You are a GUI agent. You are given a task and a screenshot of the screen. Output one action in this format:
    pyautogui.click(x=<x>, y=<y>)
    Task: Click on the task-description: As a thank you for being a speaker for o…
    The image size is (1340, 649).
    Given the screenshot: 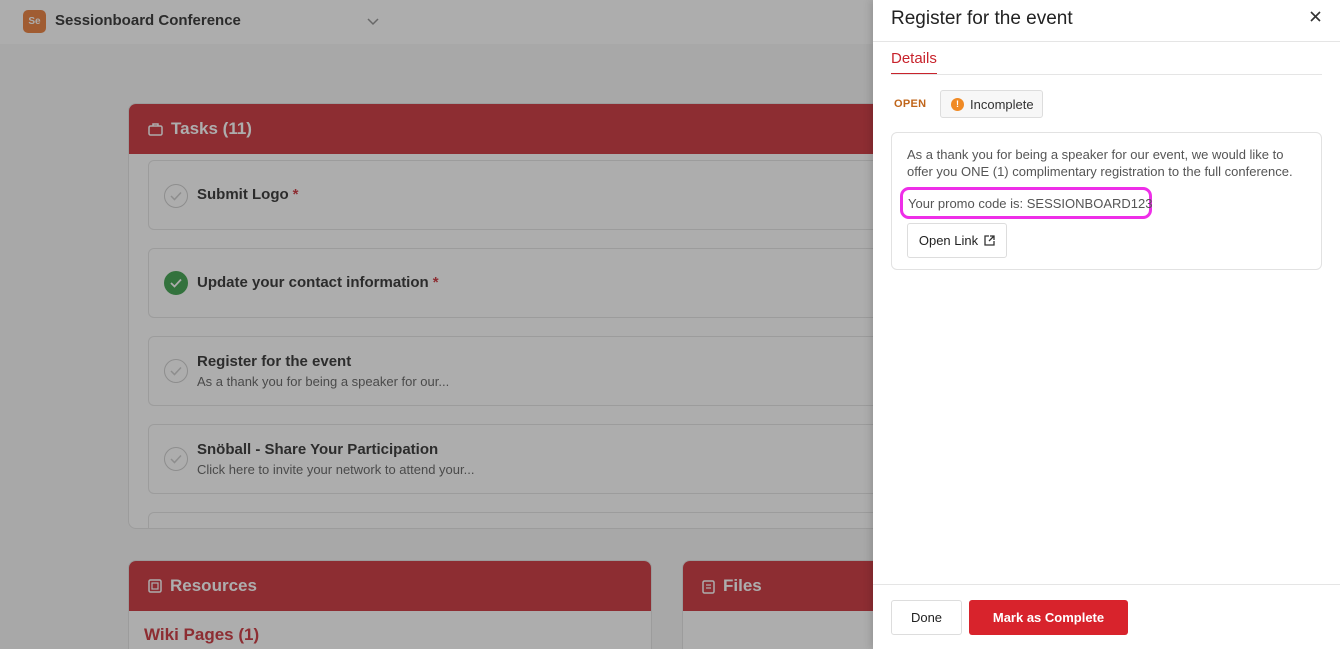 What is the action you would take?
    pyautogui.click(x=1100, y=163)
    